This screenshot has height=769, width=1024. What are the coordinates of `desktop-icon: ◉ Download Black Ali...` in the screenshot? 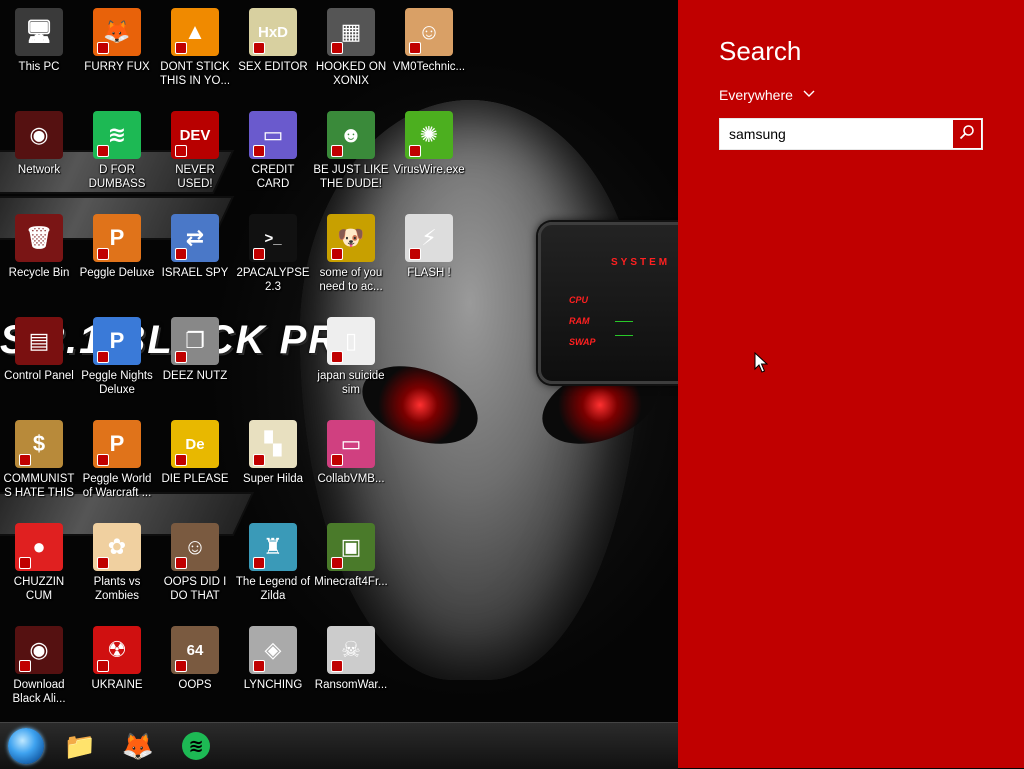 It's located at (39, 672).